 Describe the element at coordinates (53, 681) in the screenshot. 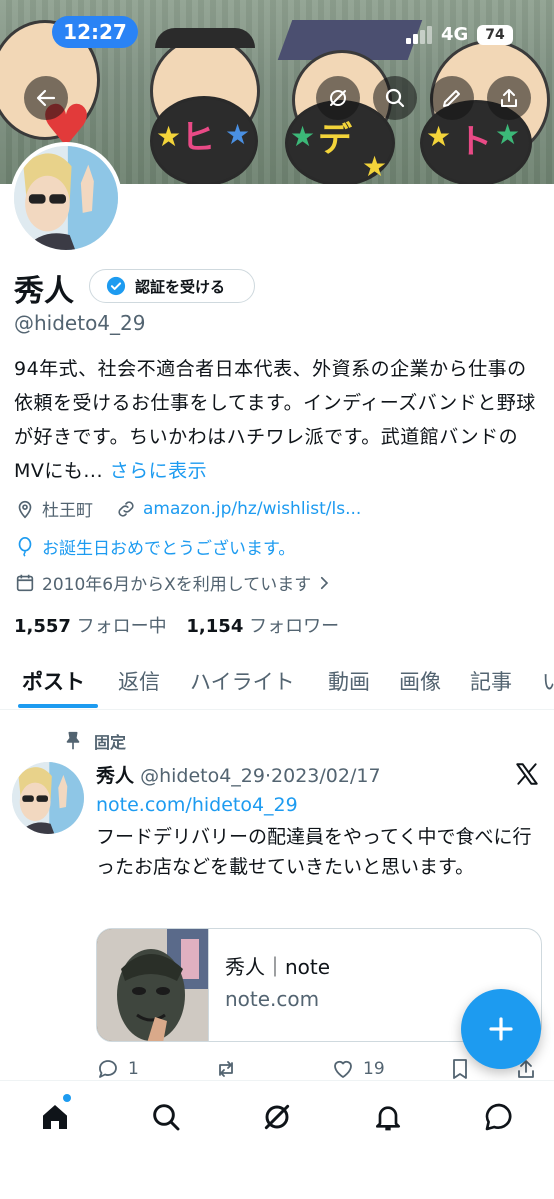

I see `tab-posts: ポスト` at that location.